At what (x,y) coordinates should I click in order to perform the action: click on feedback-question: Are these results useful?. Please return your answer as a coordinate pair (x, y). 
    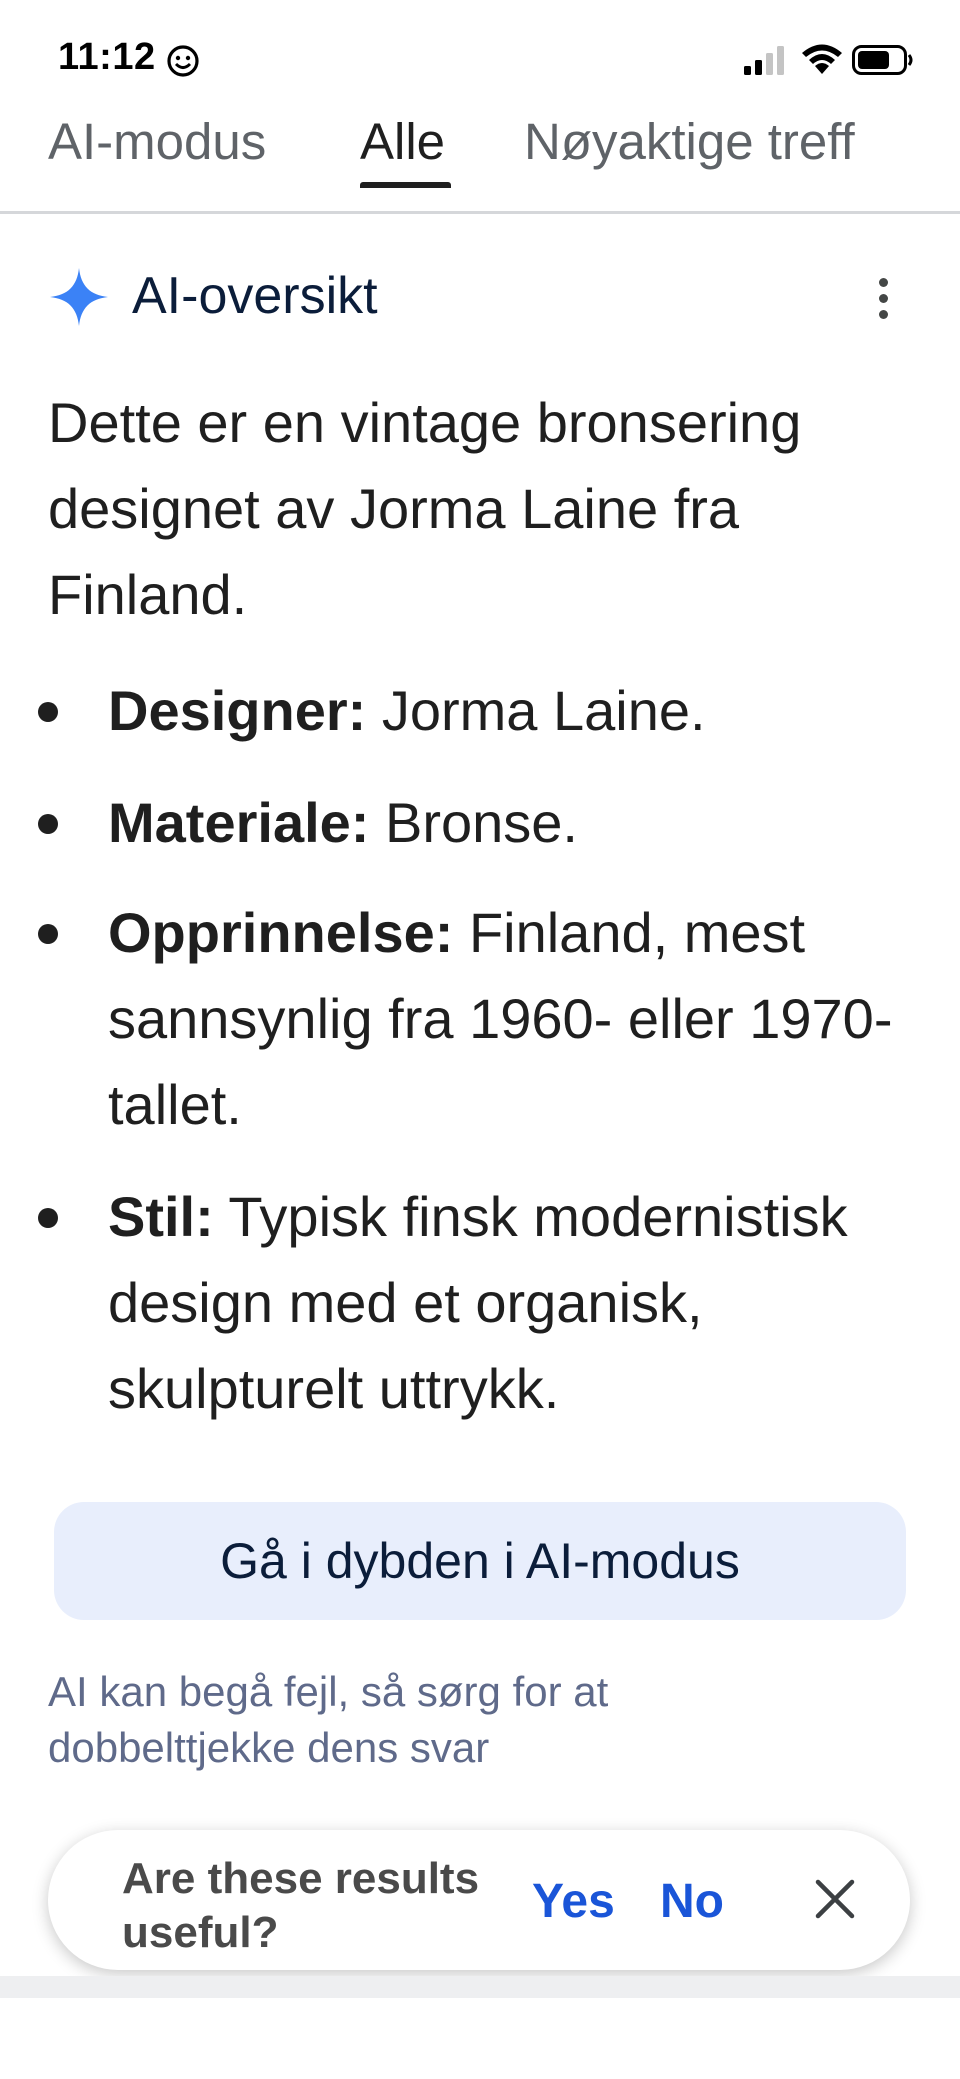
    Looking at the image, I should click on (301, 1905).